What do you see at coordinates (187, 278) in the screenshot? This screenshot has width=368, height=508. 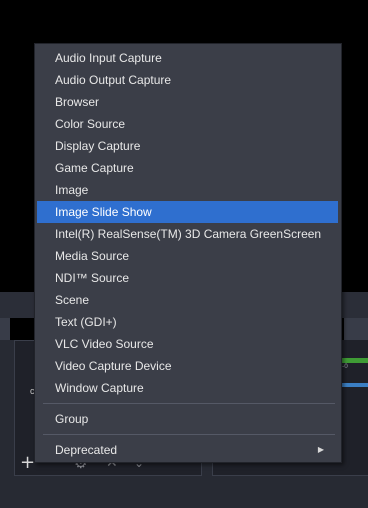 I see `menu-item-ndi-source: NDI™ Source` at bounding box center [187, 278].